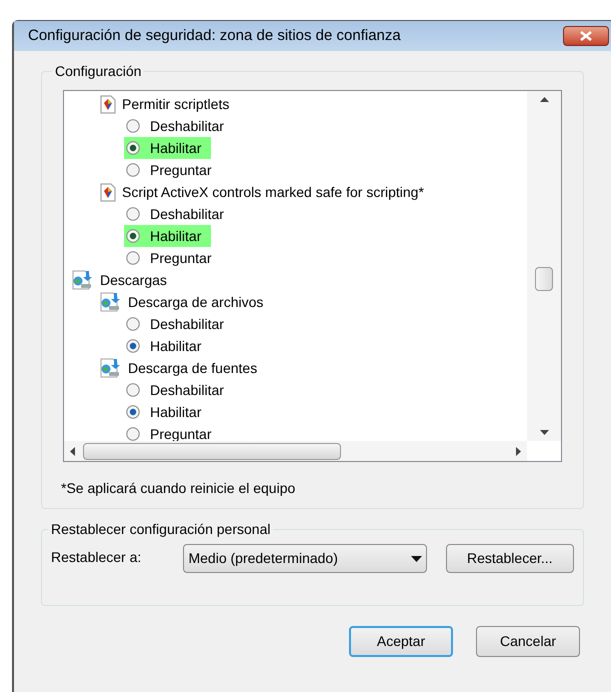 Image resolution: width=611 pixels, height=692 pixels. I want to click on level-dropdown: Medio (predeterminado), so click(305, 558).